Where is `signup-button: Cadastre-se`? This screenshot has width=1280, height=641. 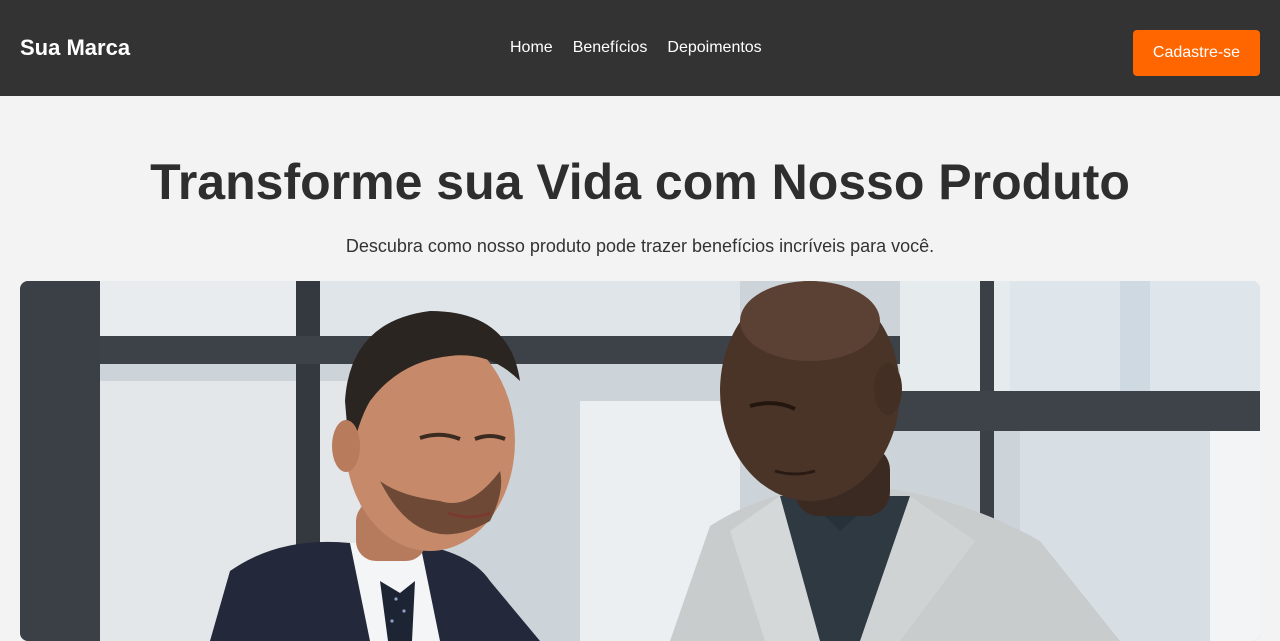 signup-button: Cadastre-se is located at coordinates (1196, 53).